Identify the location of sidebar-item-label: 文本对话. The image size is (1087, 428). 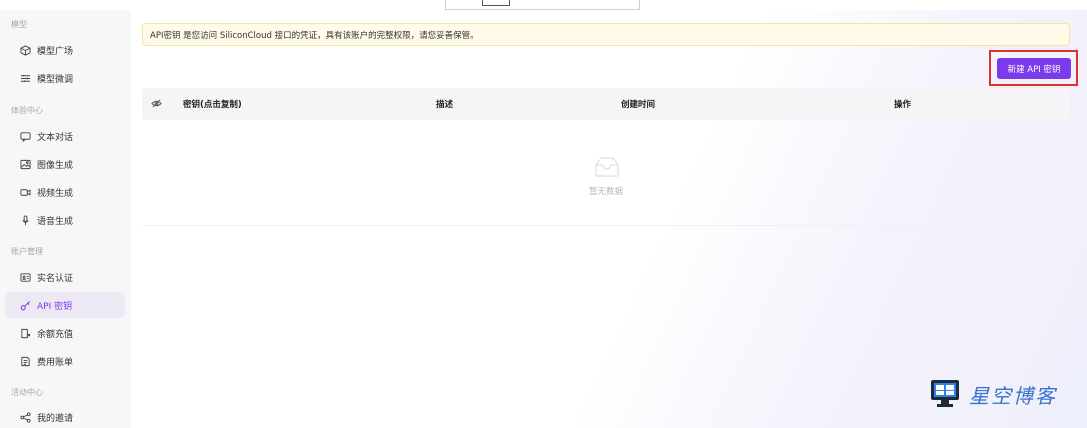
(55, 137).